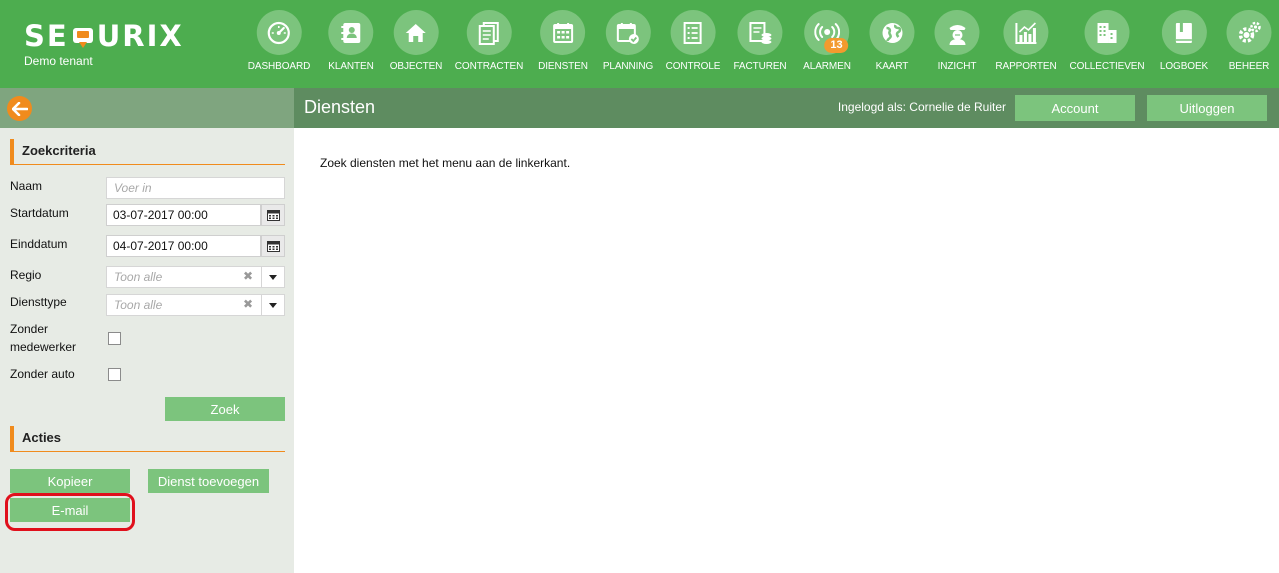 This screenshot has height=573, width=1279. I want to click on nav-label: CONTRACTEN, so click(489, 66).